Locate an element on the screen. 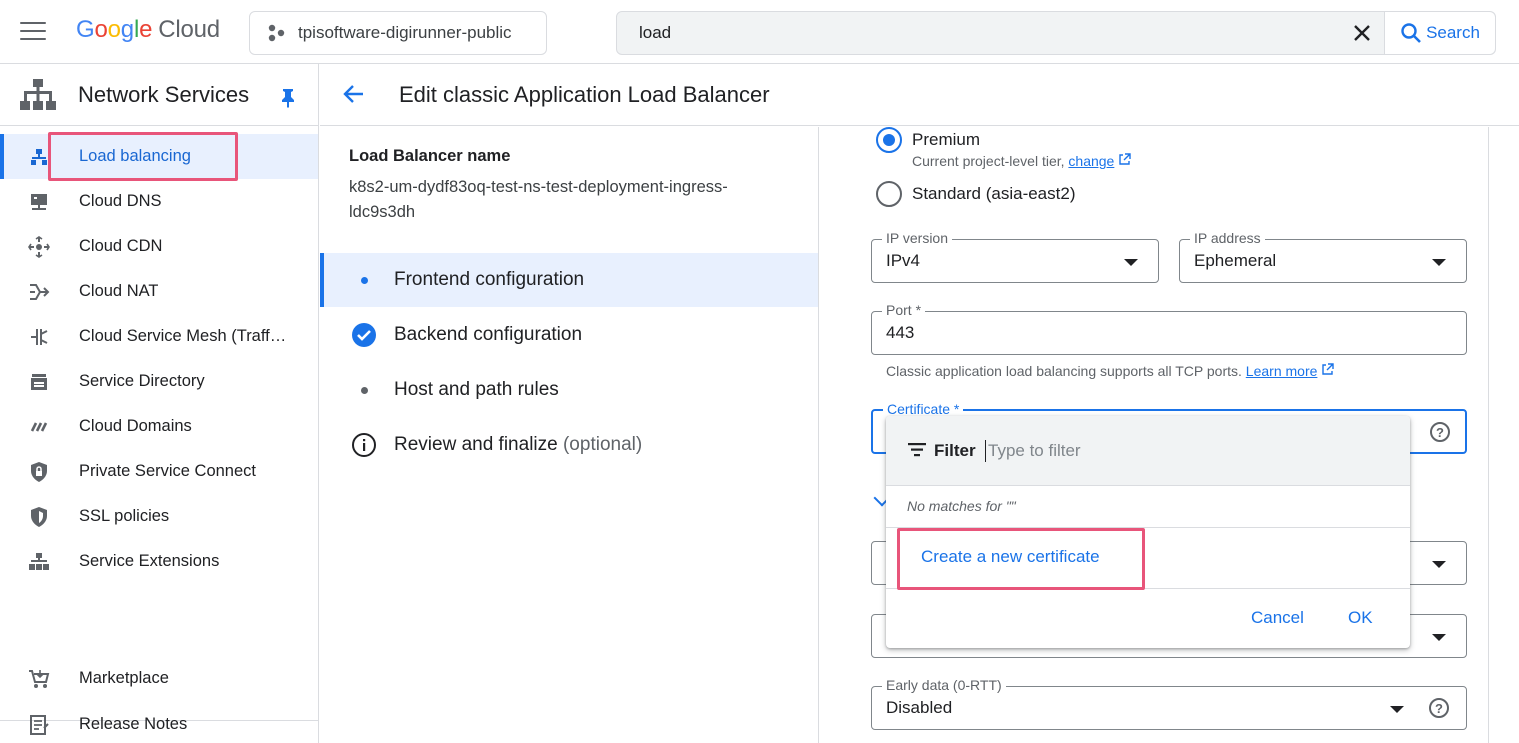  load-balancing-icon is located at coordinates (39, 157).